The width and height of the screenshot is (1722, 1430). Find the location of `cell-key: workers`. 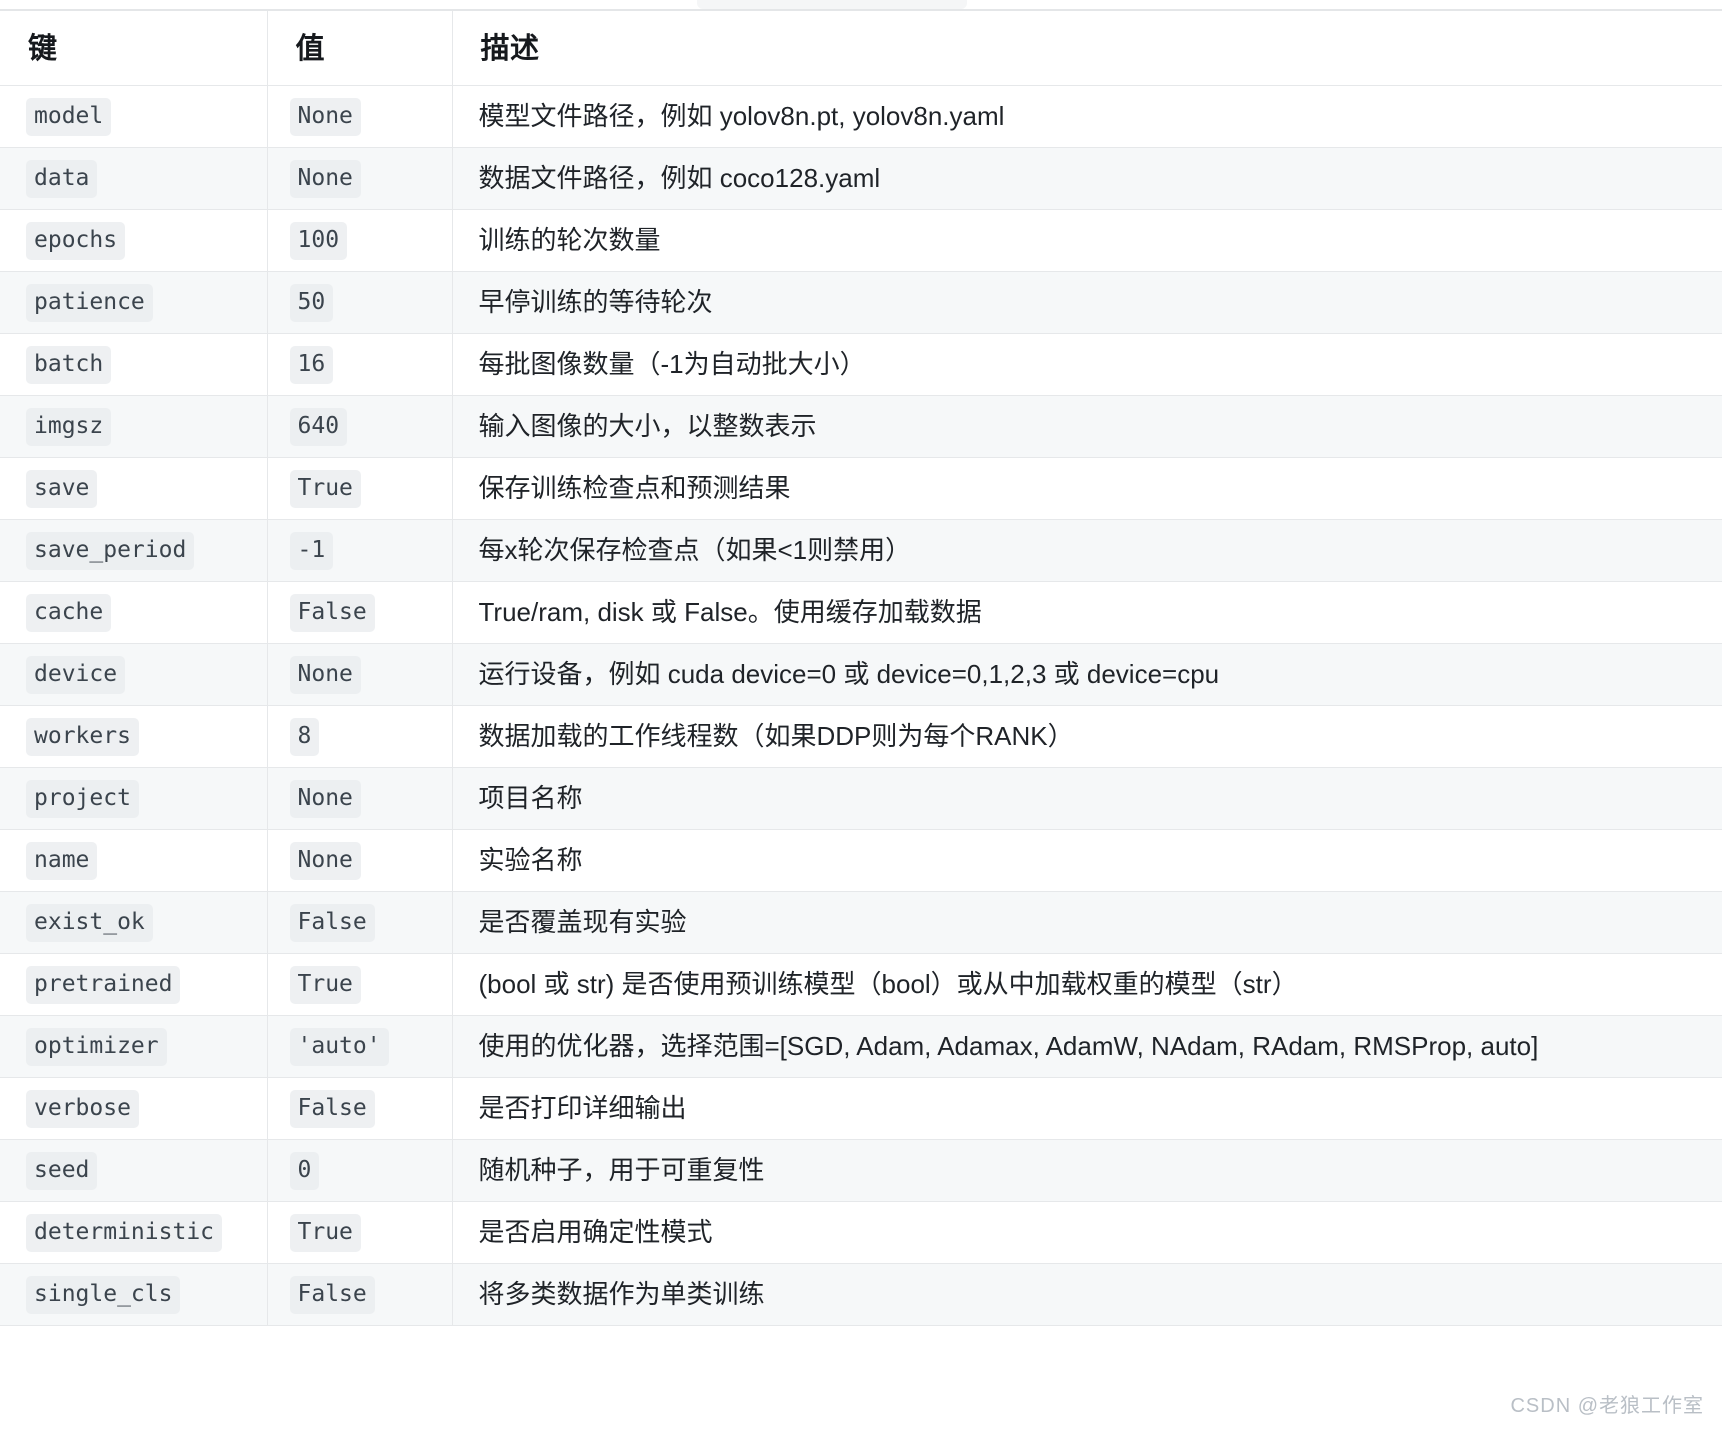

cell-key: workers is located at coordinates (134, 736).